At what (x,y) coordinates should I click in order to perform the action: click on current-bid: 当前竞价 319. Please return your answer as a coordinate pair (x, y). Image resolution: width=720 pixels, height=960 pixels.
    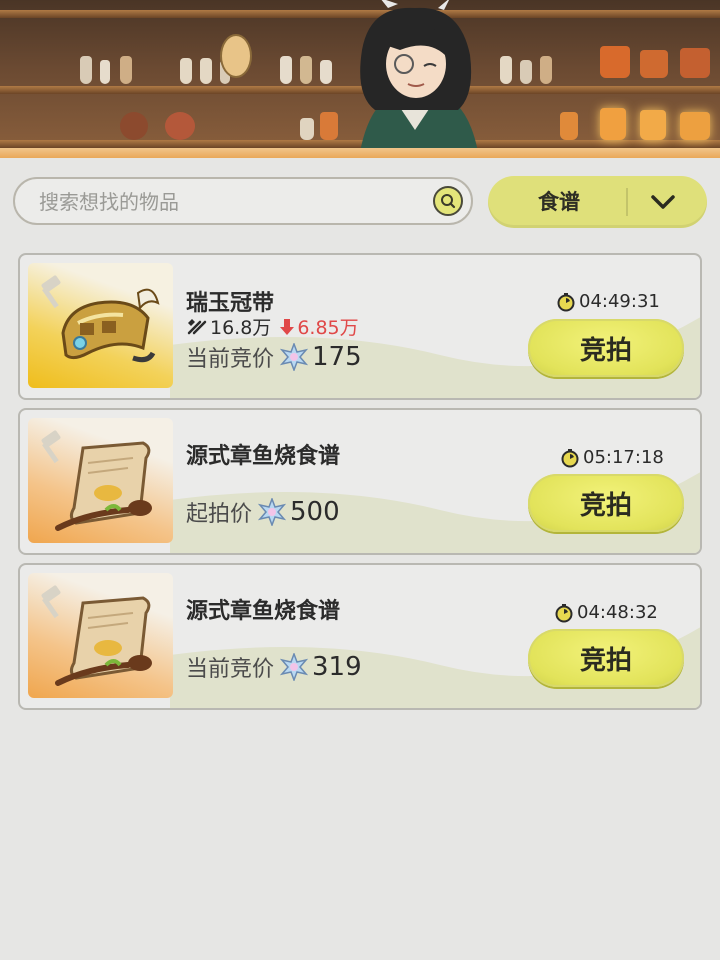
    Looking at the image, I should click on (274, 667).